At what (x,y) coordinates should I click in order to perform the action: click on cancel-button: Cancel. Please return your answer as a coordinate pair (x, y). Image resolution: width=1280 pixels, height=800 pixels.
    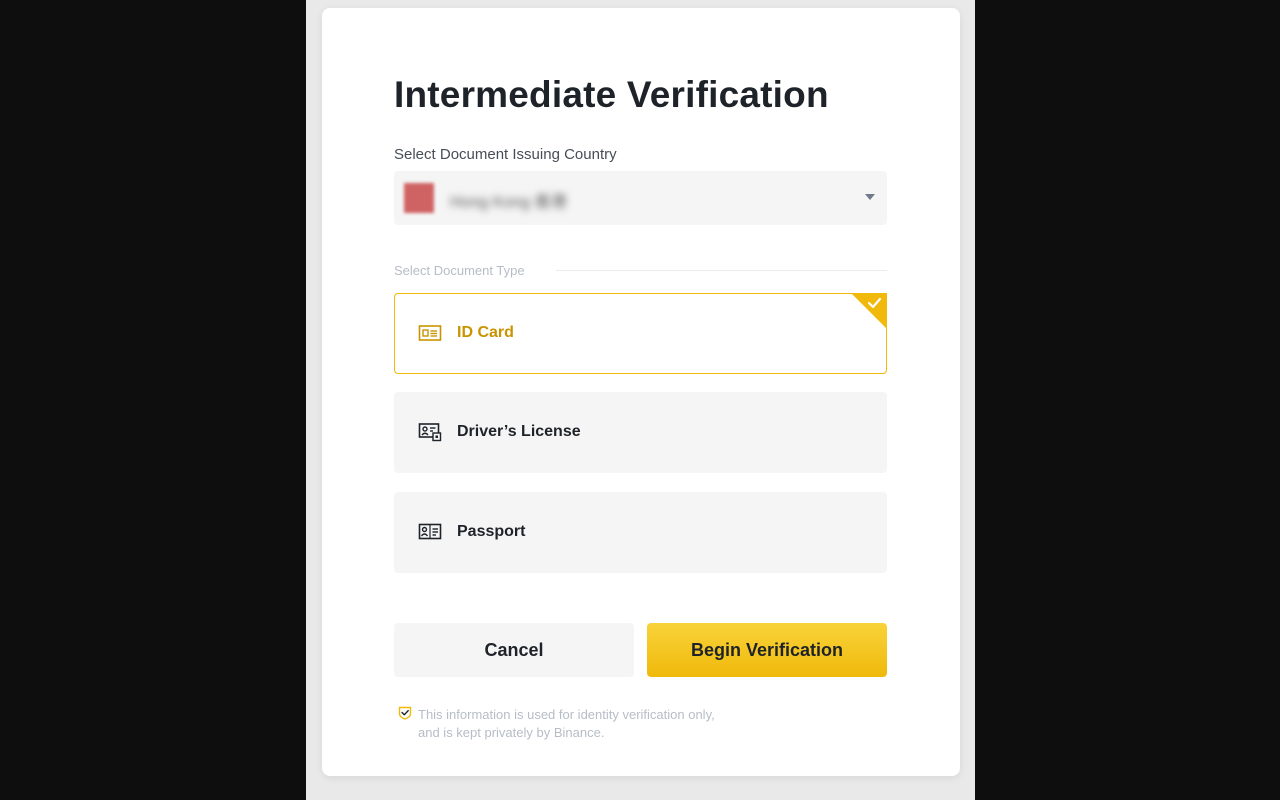
    Looking at the image, I should click on (514, 650).